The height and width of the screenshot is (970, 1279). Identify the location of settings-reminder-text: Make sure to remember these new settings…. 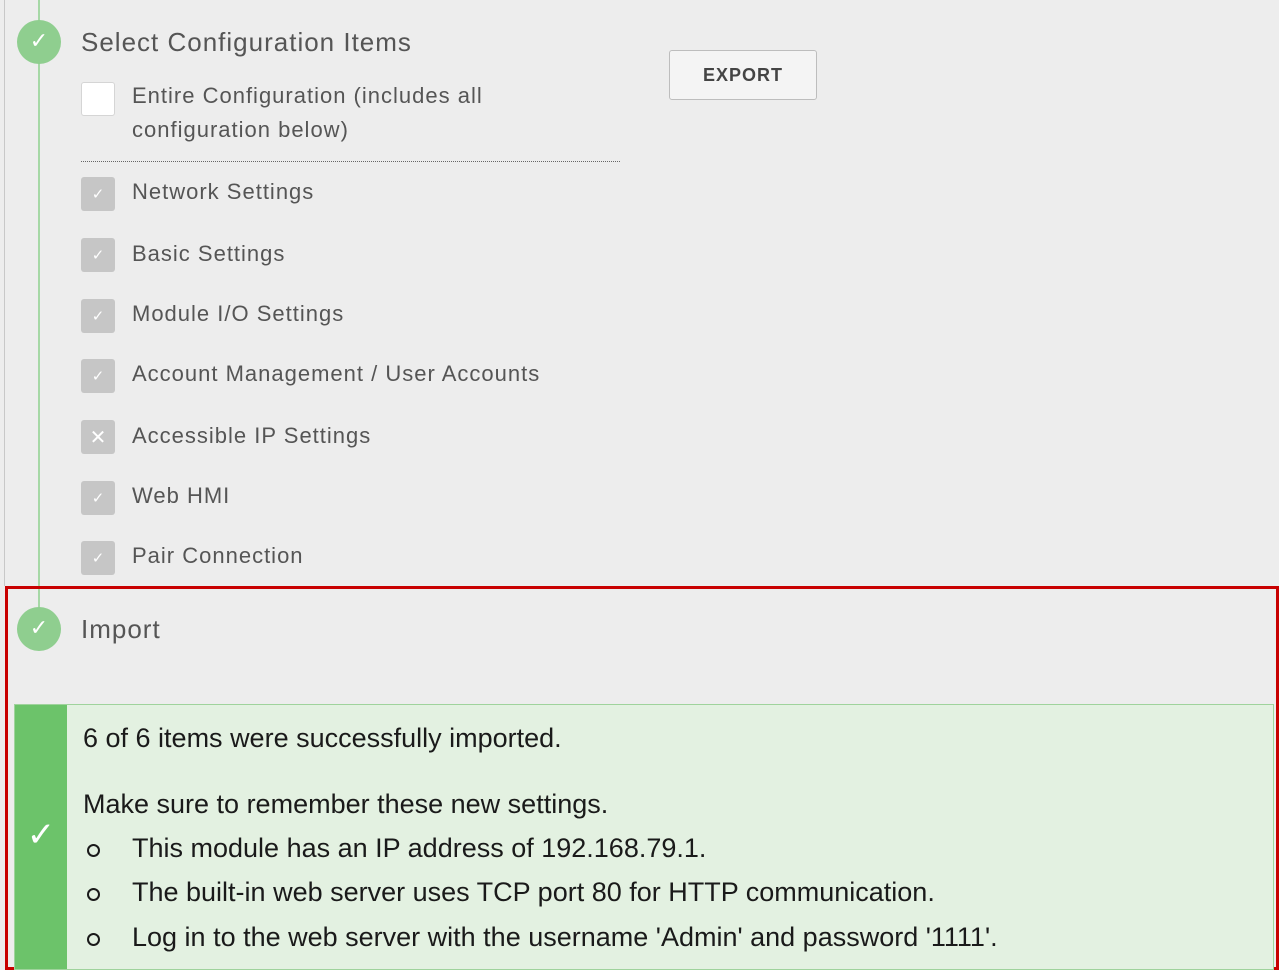
(346, 804).